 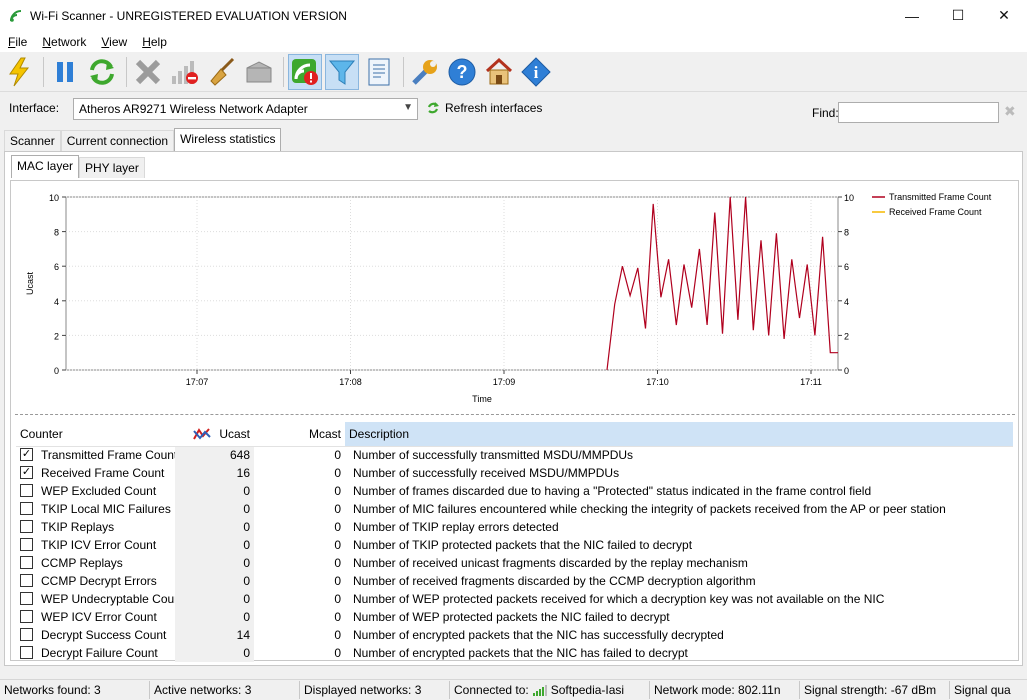 What do you see at coordinates (515, 414) in the screenshot?
I see `splitter` at bounding box center [515, 414].